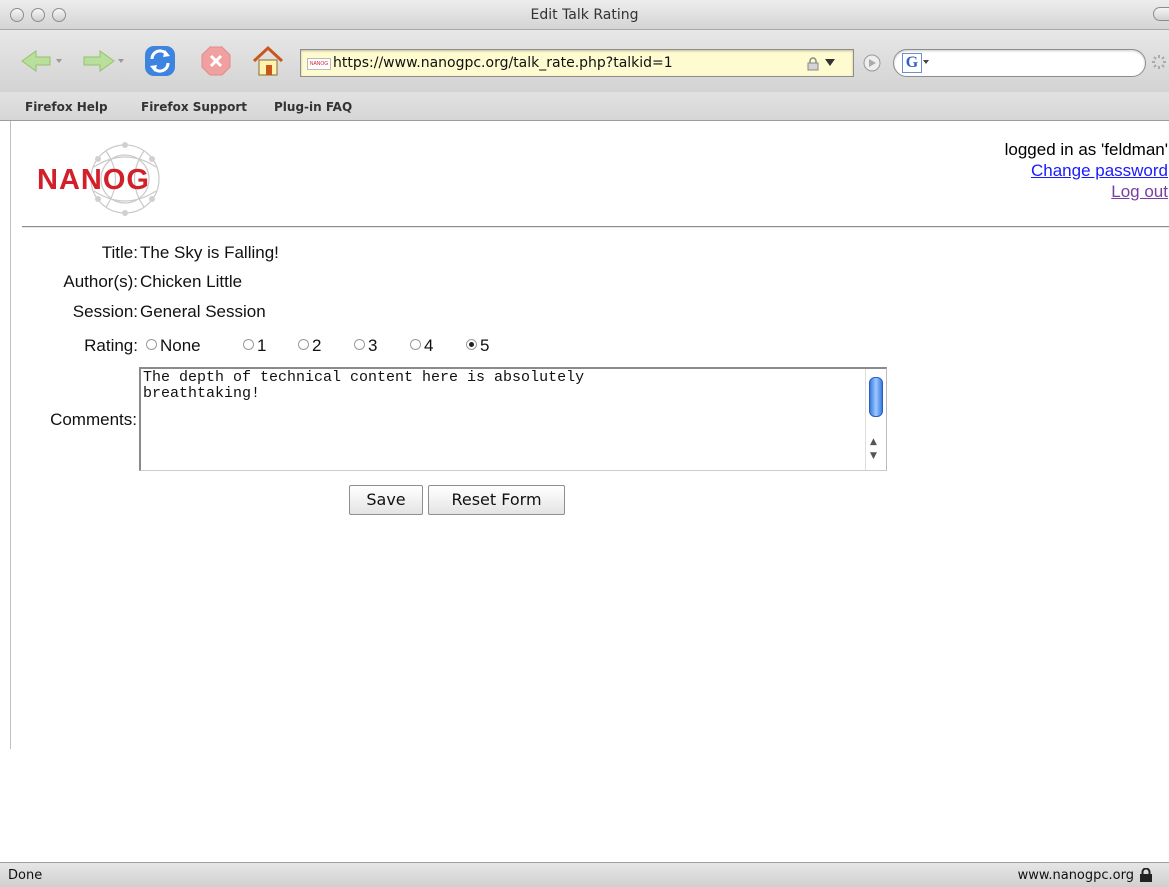 The image size is (1169, 887). What do you see at coordinates (477, 346) in the screenshot?
I see `rating-option-5: 5` at bounding box center [477, 346].